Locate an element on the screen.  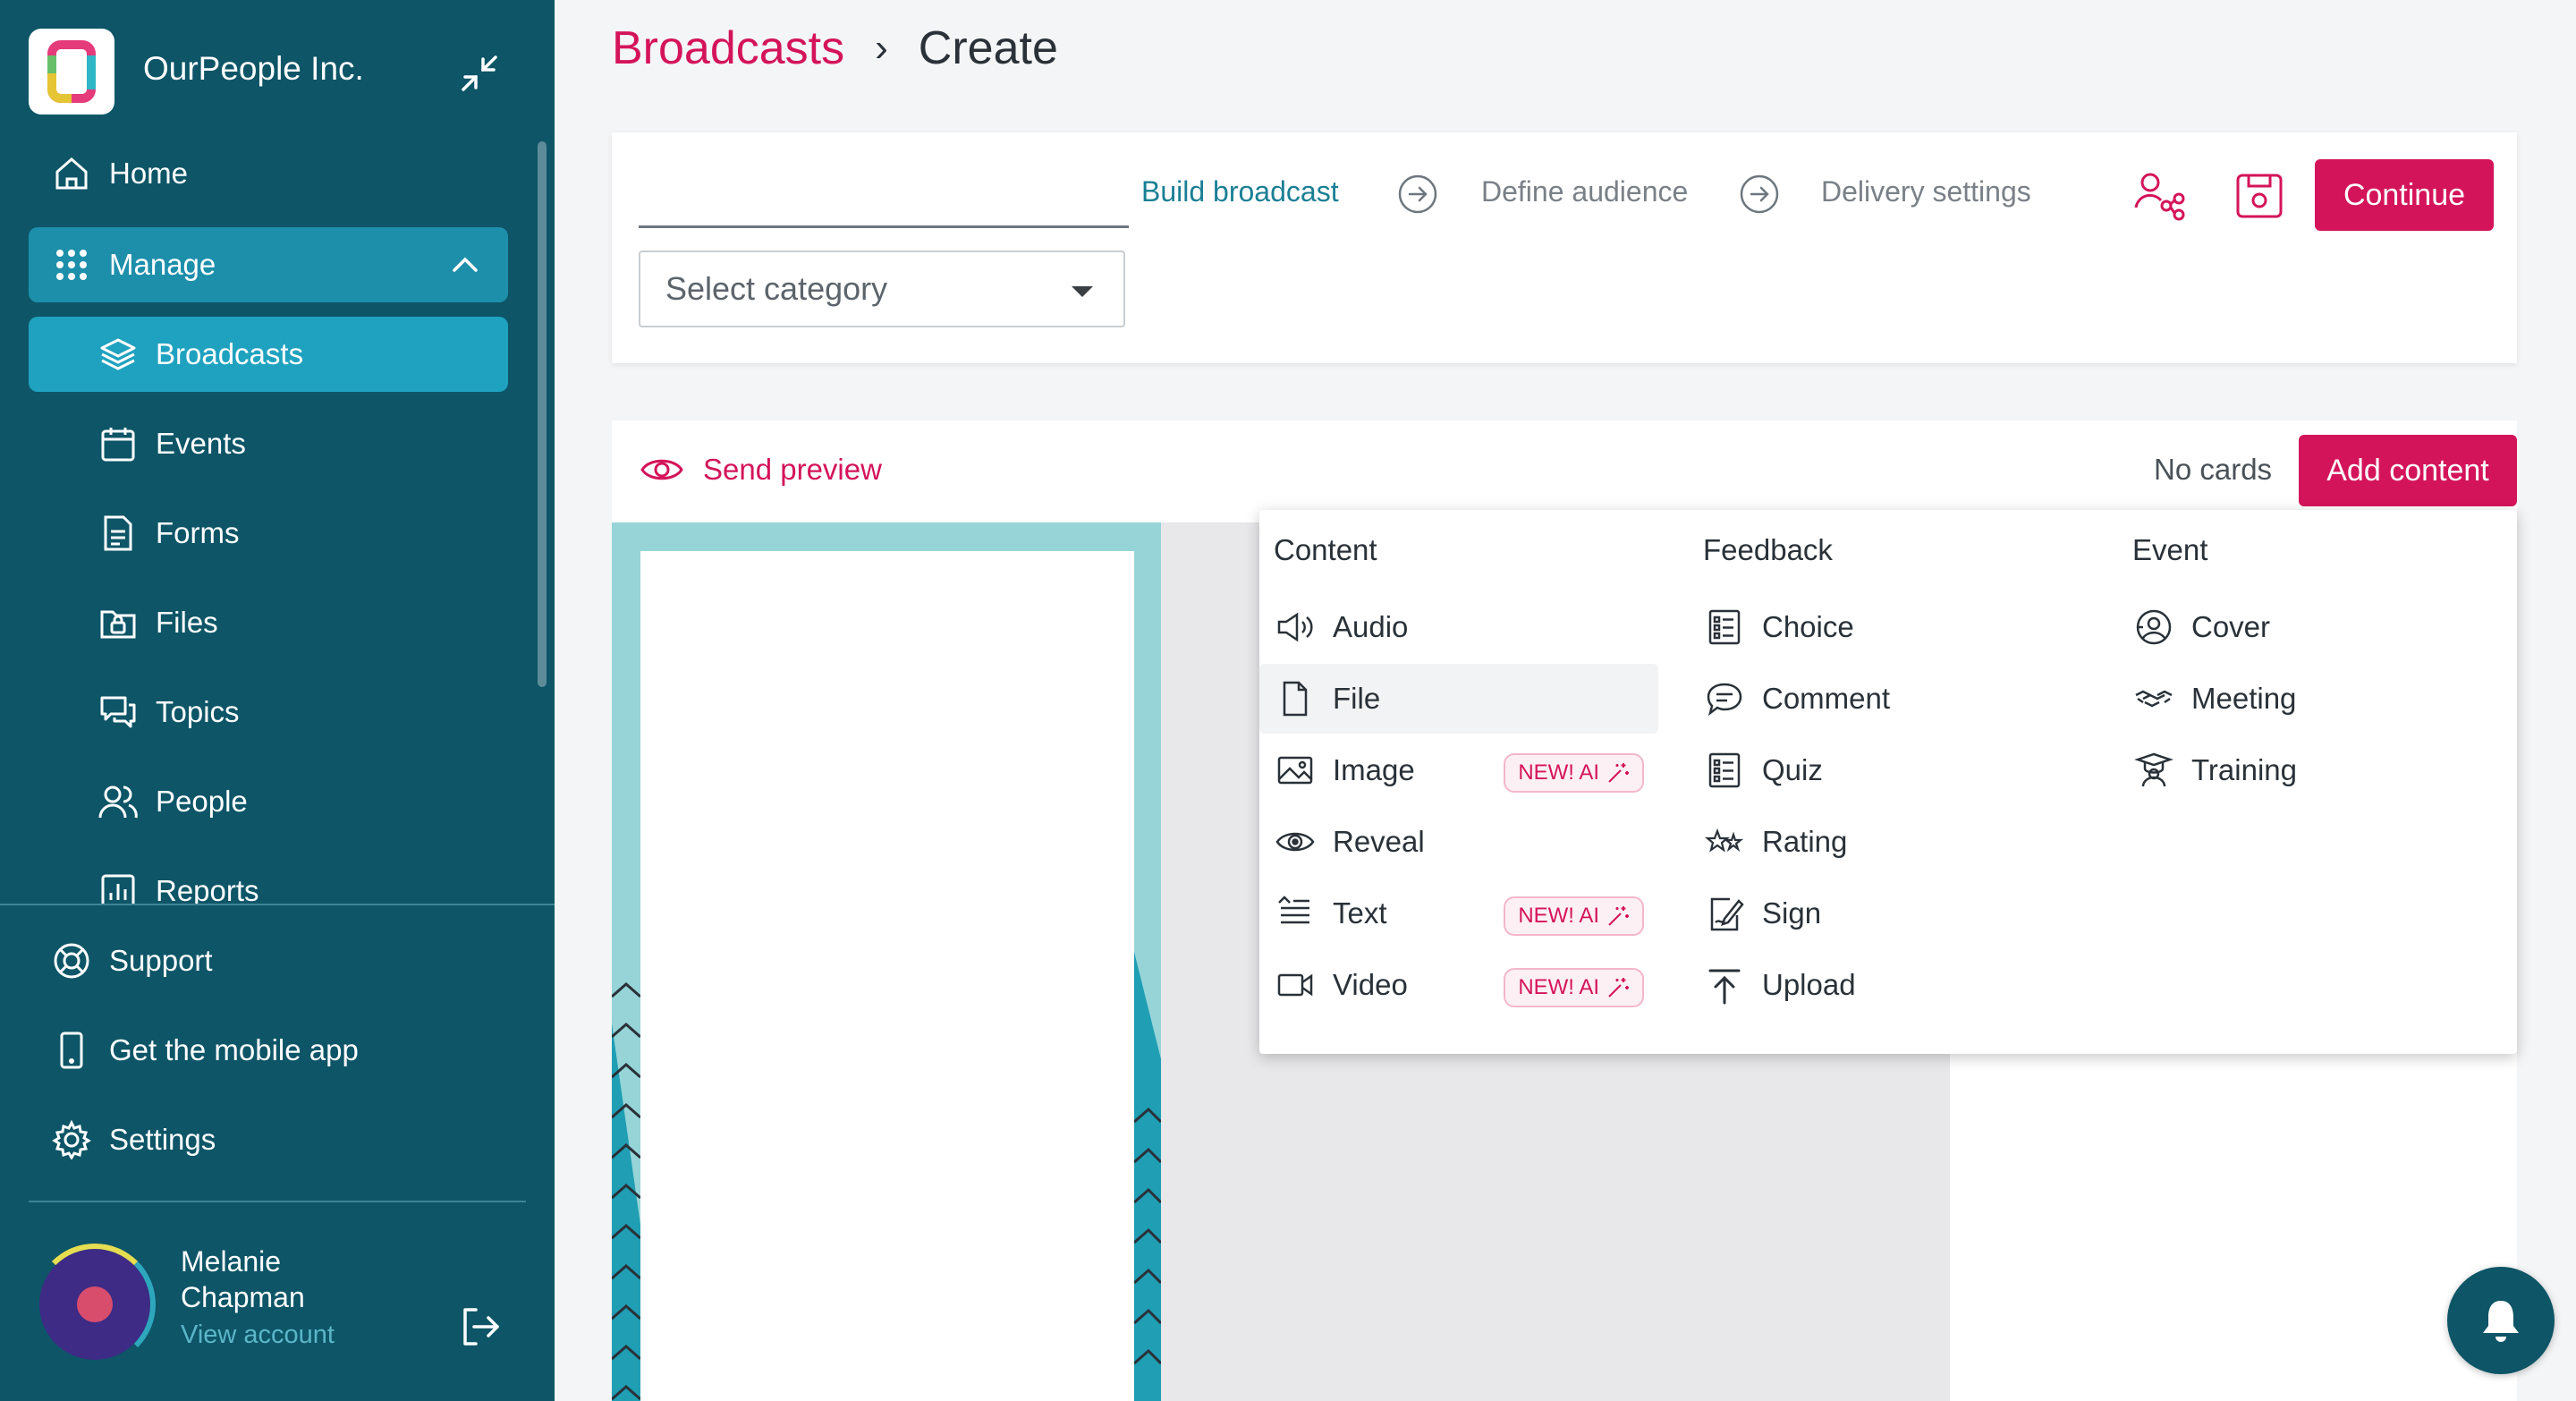
menu-item-quiz: Quiz is located at coordinates (1888, 770).